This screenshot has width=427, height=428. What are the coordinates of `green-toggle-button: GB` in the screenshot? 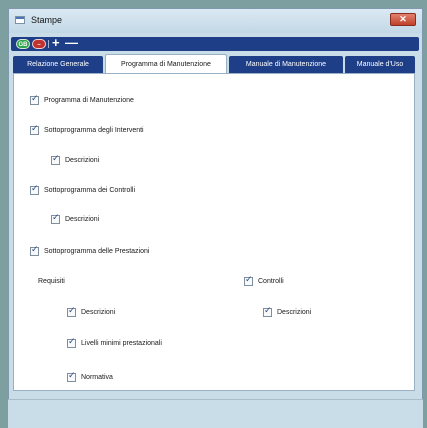 It's located at (23, 44).